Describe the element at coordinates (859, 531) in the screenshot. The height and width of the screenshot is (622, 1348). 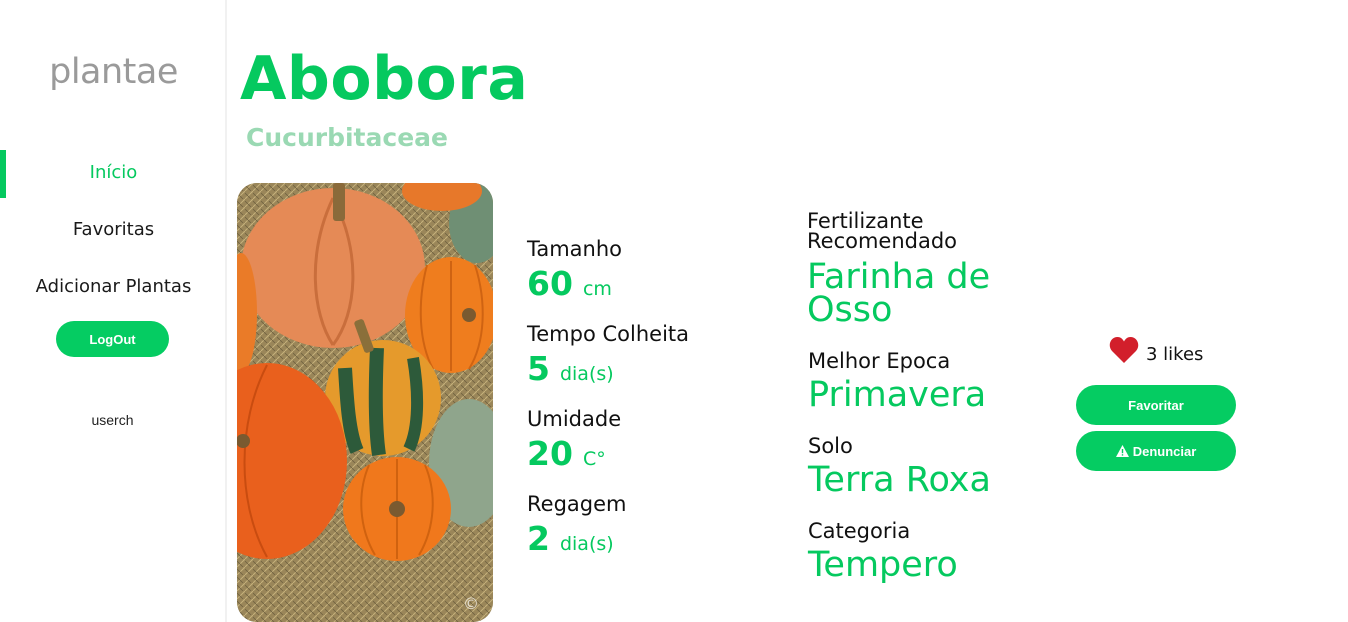
I see `detail-label-categoria: Categoria` at that location.